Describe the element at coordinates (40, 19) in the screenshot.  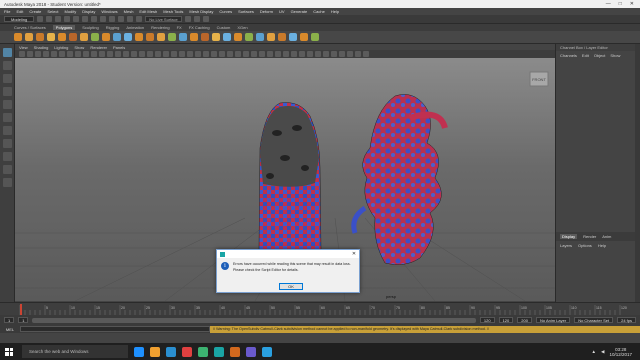
I see `new-scene-icon` at that location.